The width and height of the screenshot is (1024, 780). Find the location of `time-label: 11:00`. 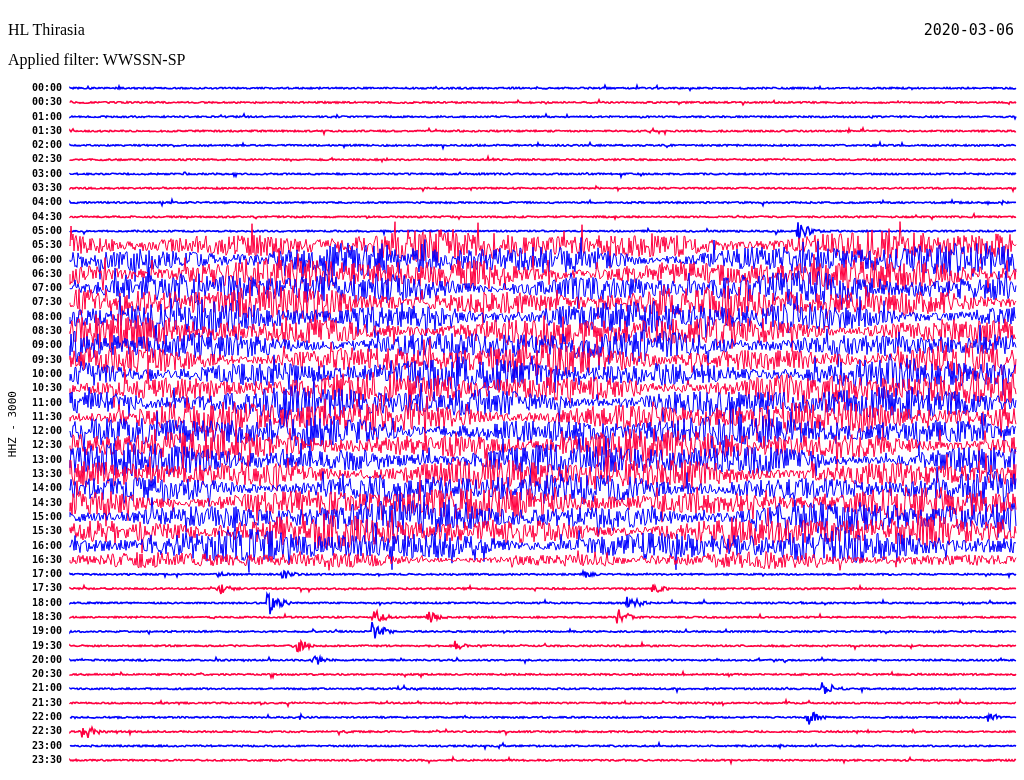

time-label: 11:00 is located at coordinates (46, 402).